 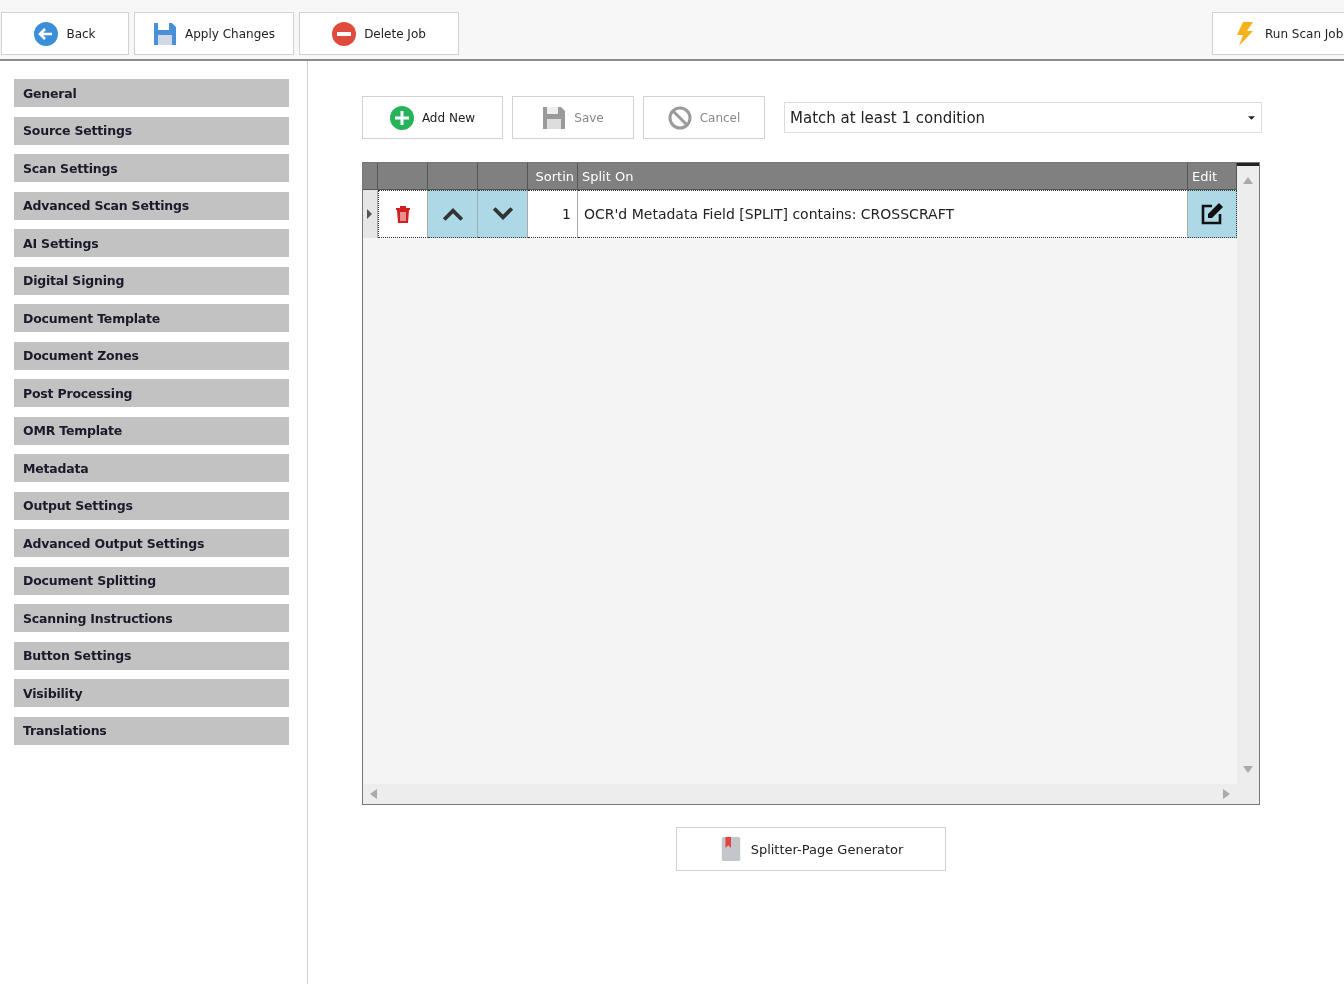 I want to click on match-dropdown: Match at least 1 condition, so click(x=1023, y=117).